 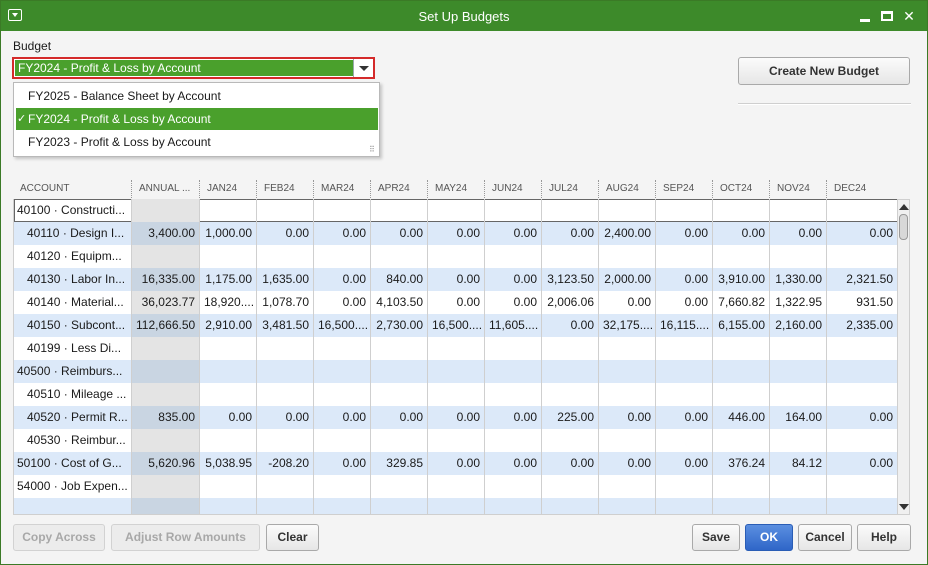 I want to click on create-new-budget-button: Create New Budget, so click(x=824, y=71).